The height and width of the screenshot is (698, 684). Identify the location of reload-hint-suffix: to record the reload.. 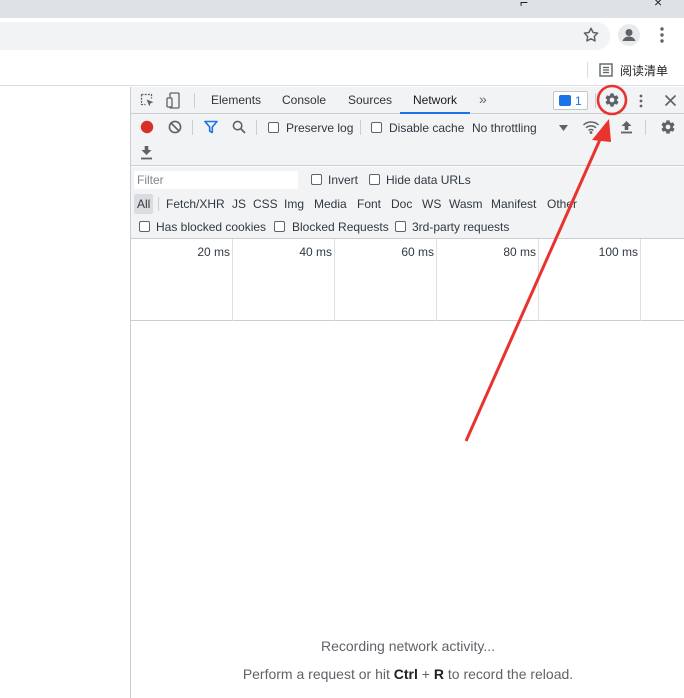
(508, 674).